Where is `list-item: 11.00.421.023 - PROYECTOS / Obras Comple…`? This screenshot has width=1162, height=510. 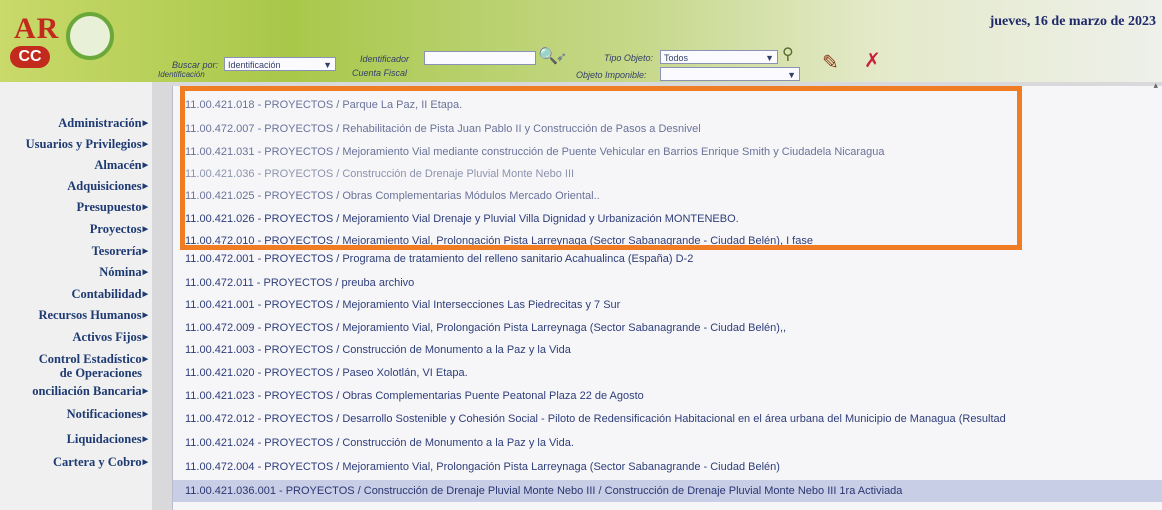
list-item: 11.00.421.023 - PROYECTOS / Obras Comple… is located at coordinates (408, 396).